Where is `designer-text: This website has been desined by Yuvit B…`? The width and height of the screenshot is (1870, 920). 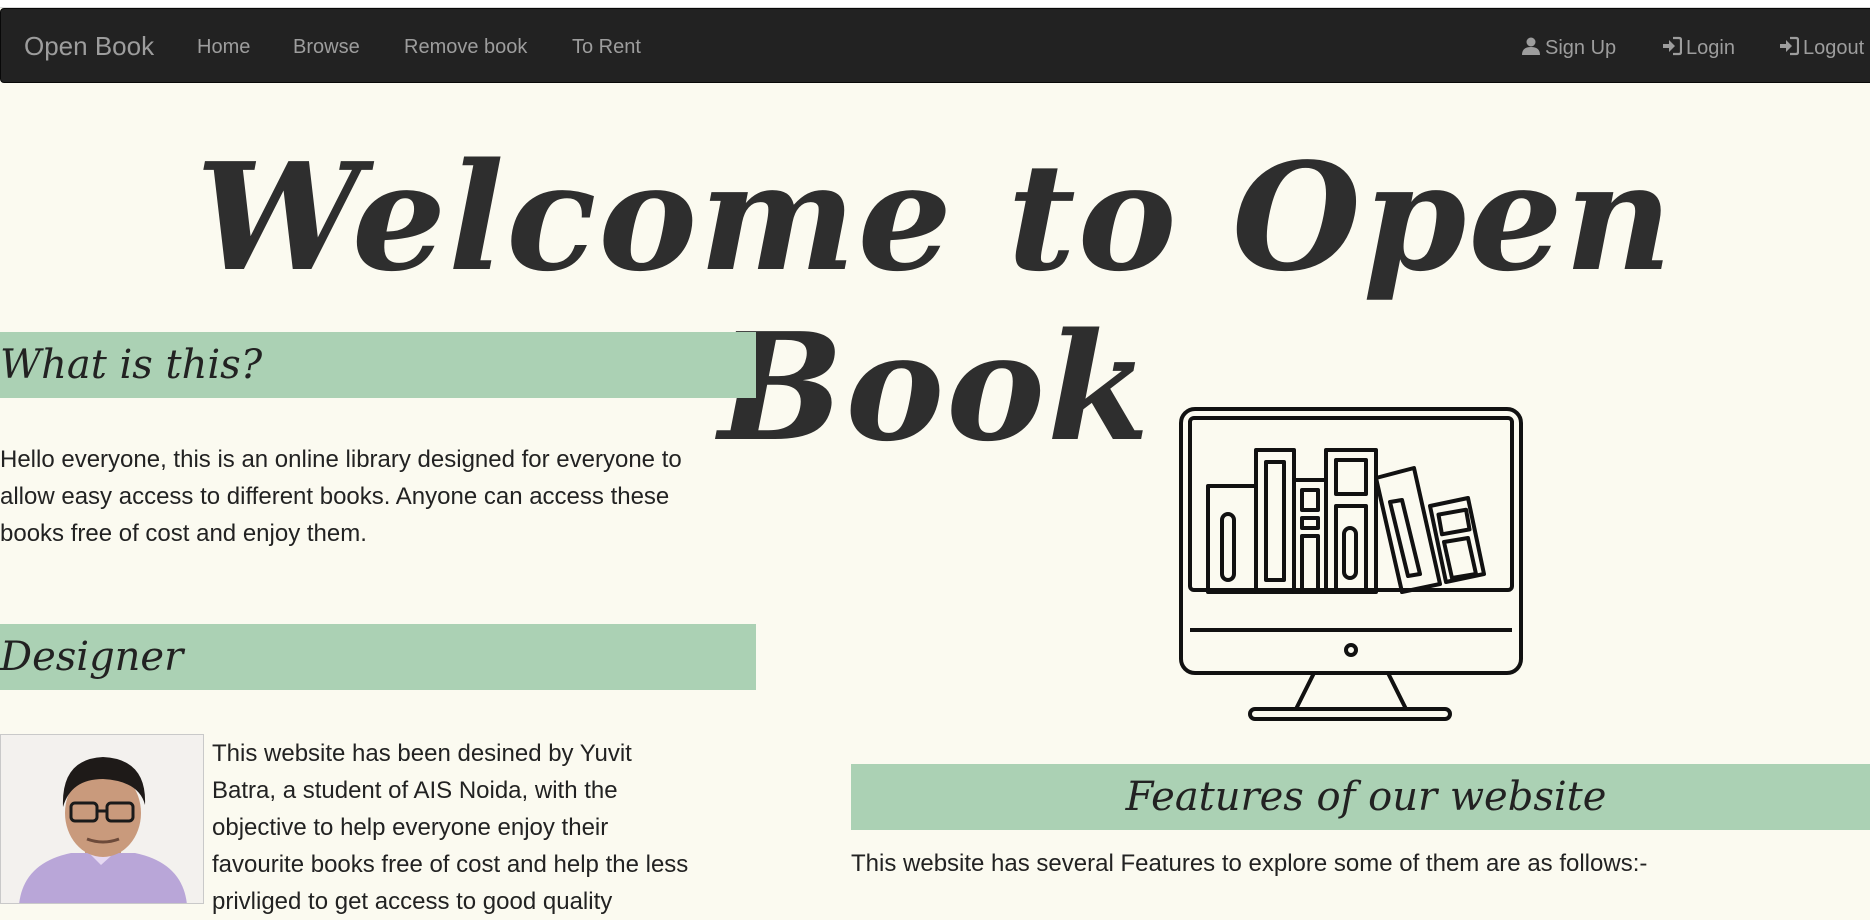 designer-text: This website has been desined by Yuvit B… is located at coordinates (492, 827).